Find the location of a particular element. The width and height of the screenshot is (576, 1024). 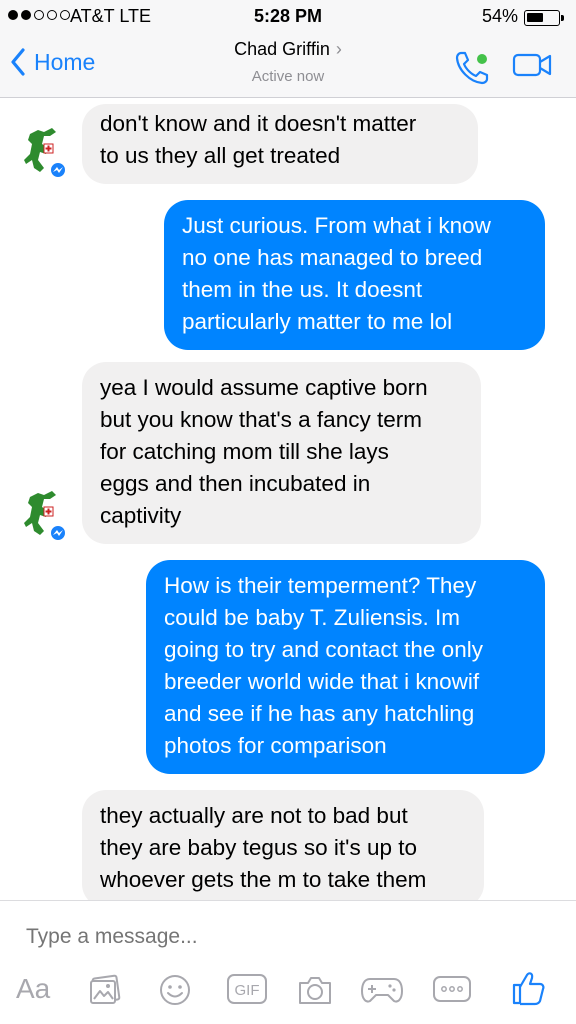

contact-name: Chad Griffin is located at coordinates (282, 49).